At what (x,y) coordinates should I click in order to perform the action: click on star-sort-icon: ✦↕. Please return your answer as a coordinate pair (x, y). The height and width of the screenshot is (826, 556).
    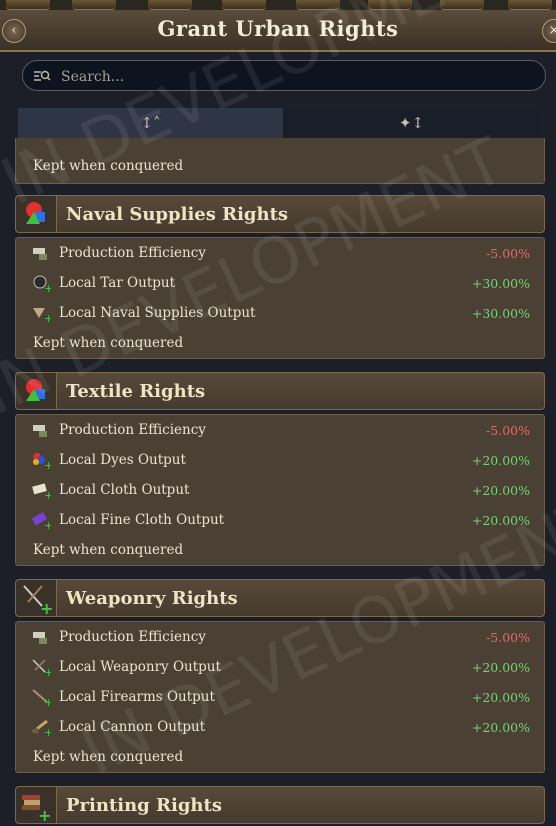
    Looking at the image, I should click on (411, 123).